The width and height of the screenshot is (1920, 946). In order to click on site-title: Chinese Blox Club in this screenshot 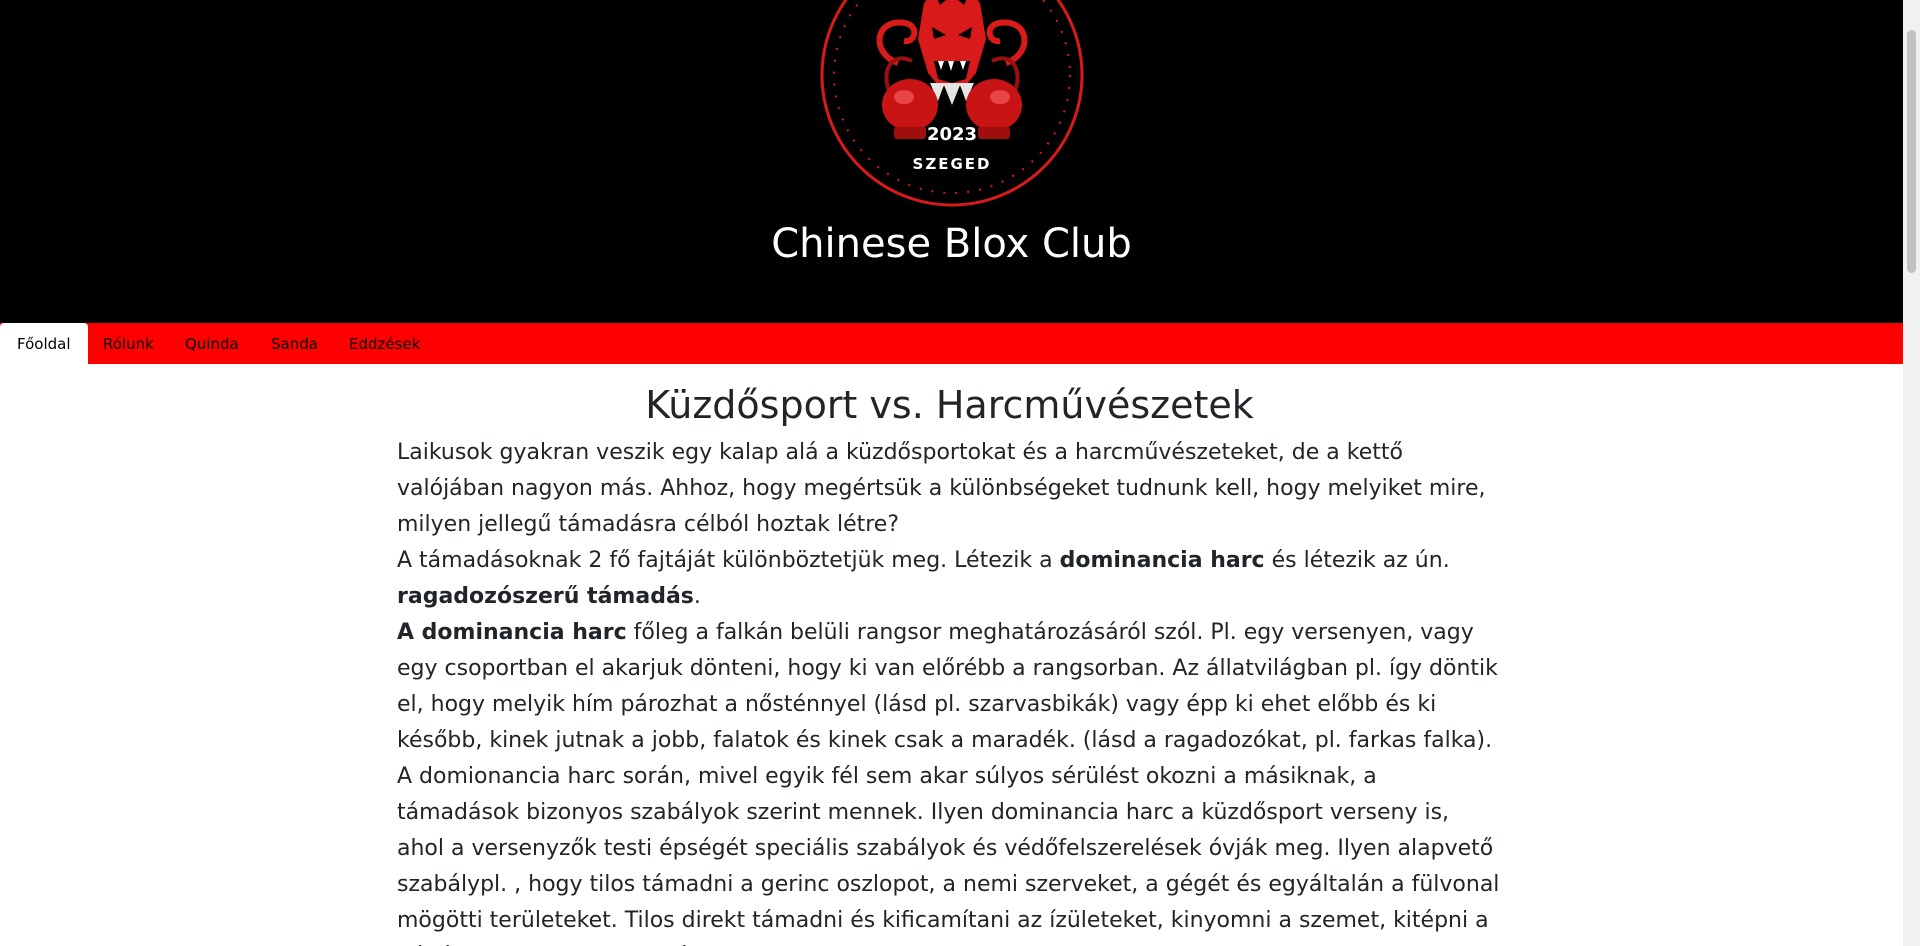, I will do `click(951, 244)`.